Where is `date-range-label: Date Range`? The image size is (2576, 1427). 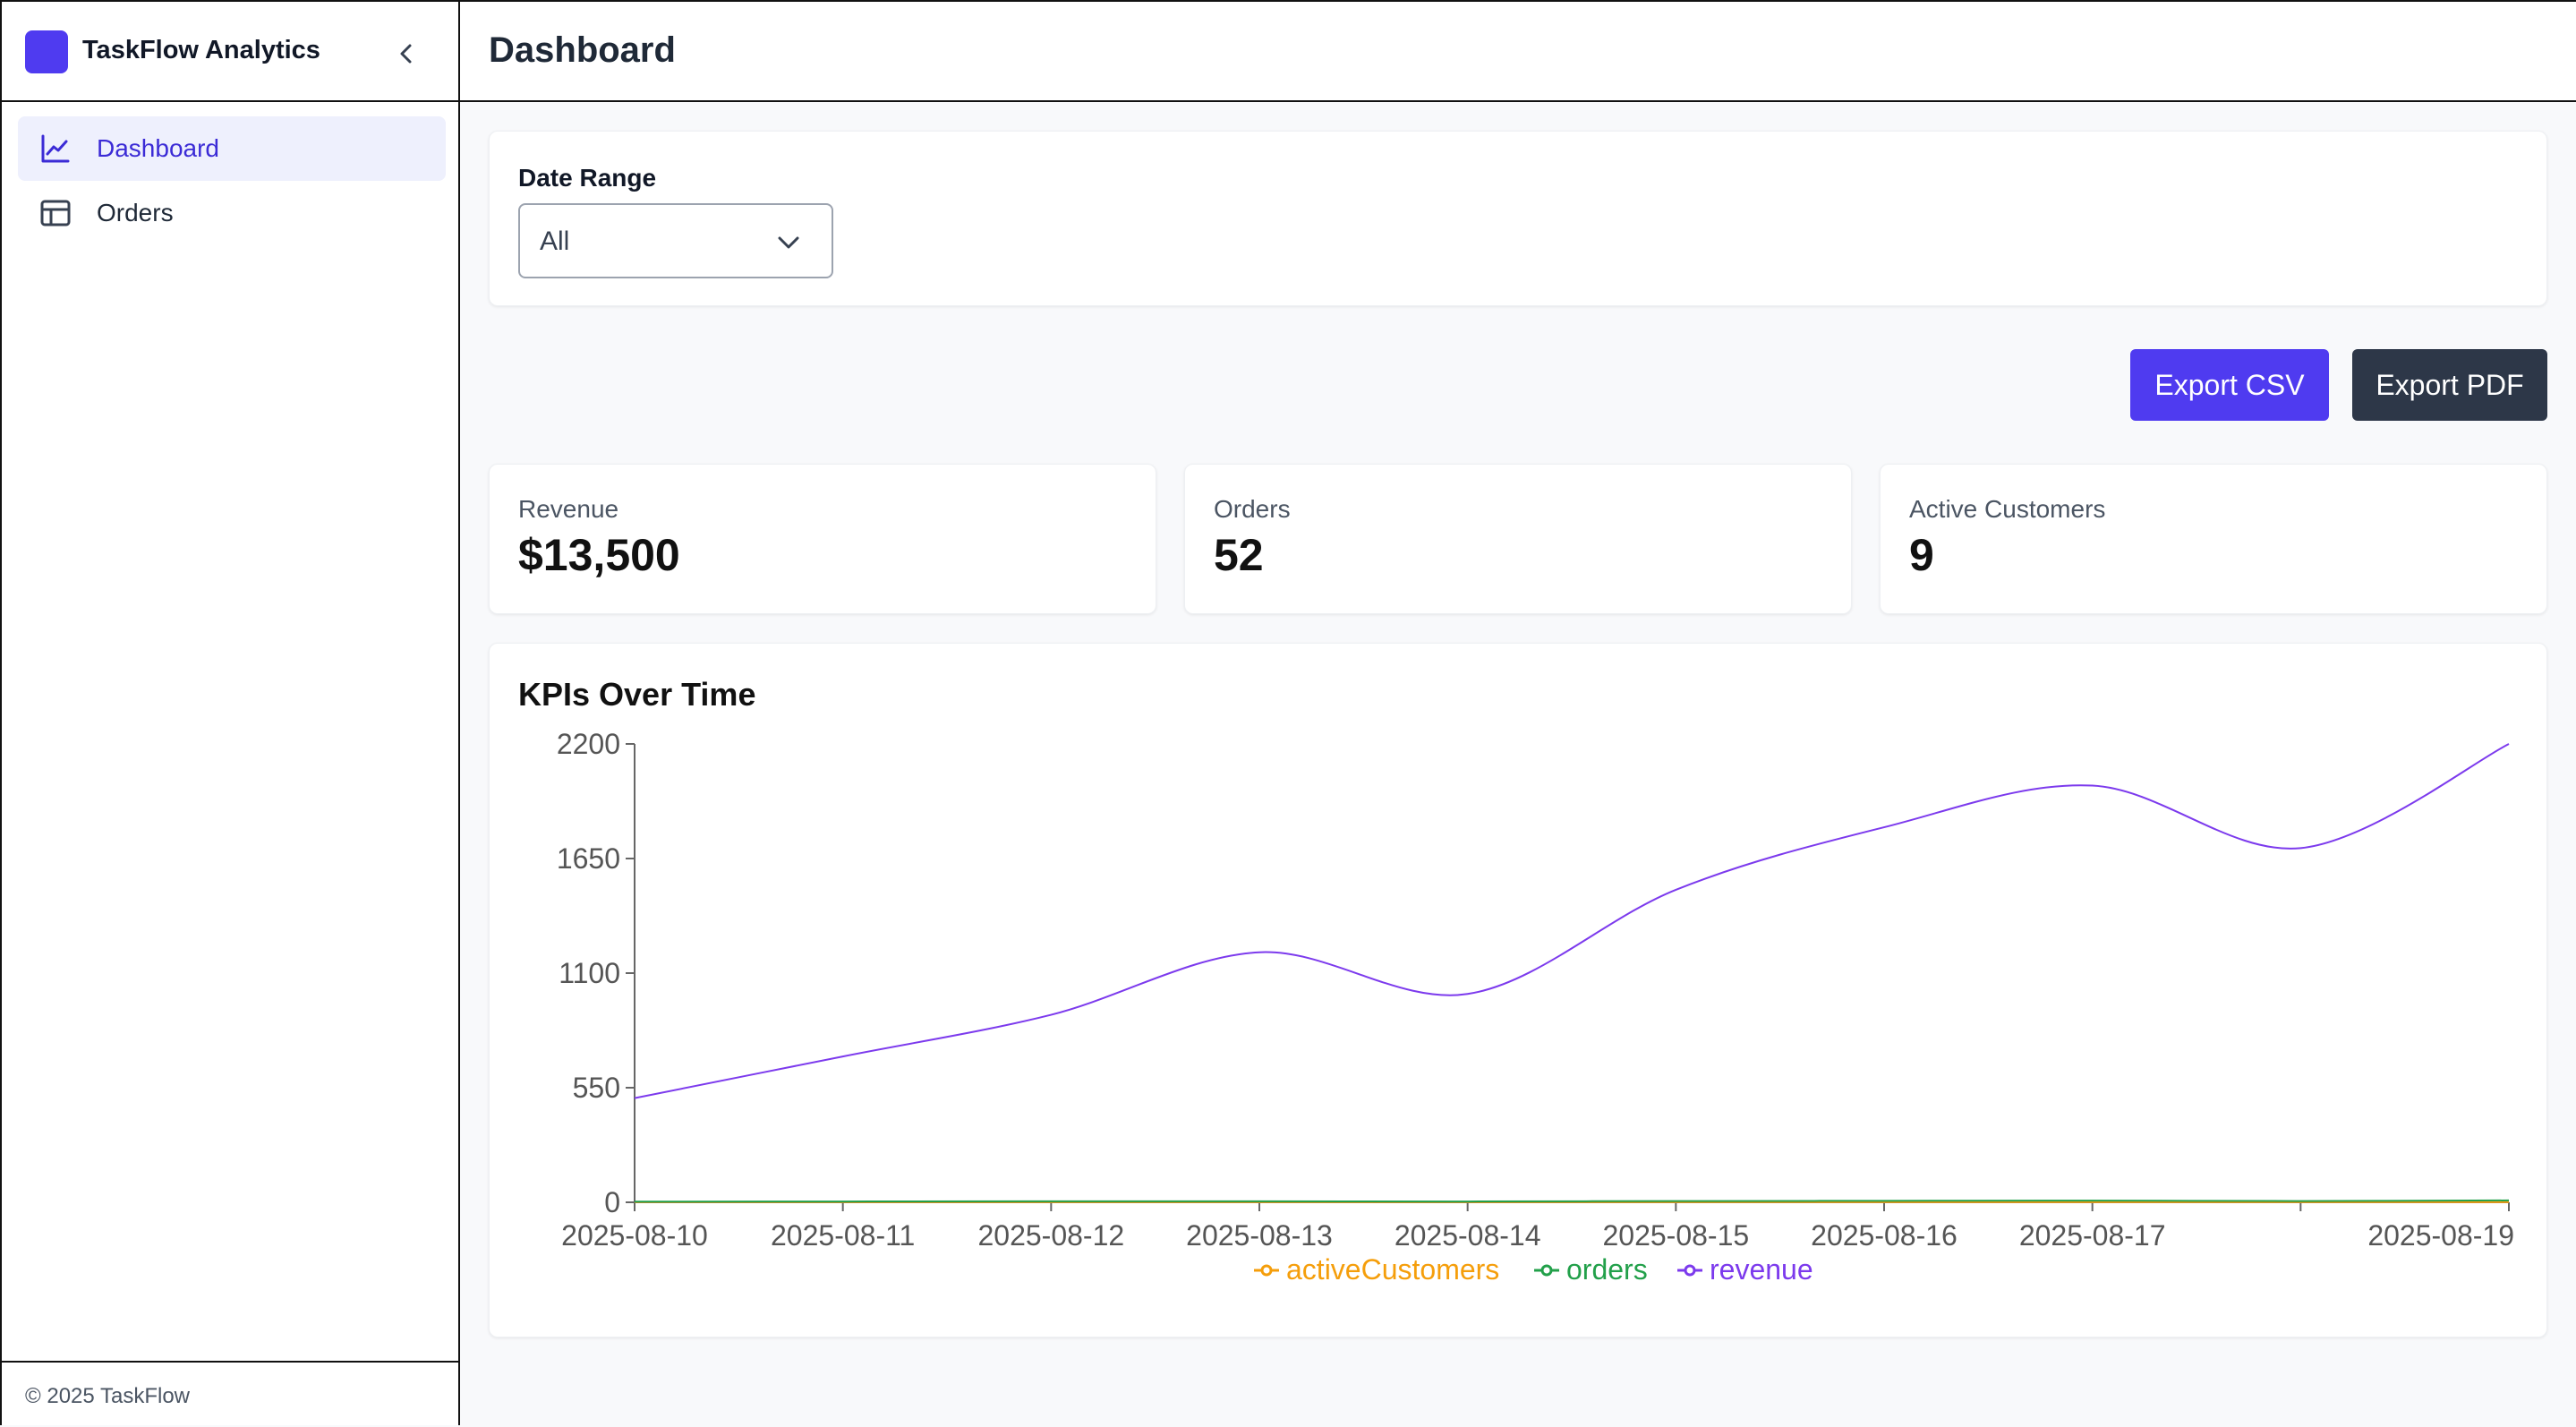 date-range-label: Date Range is located at coordinates (587, 178).